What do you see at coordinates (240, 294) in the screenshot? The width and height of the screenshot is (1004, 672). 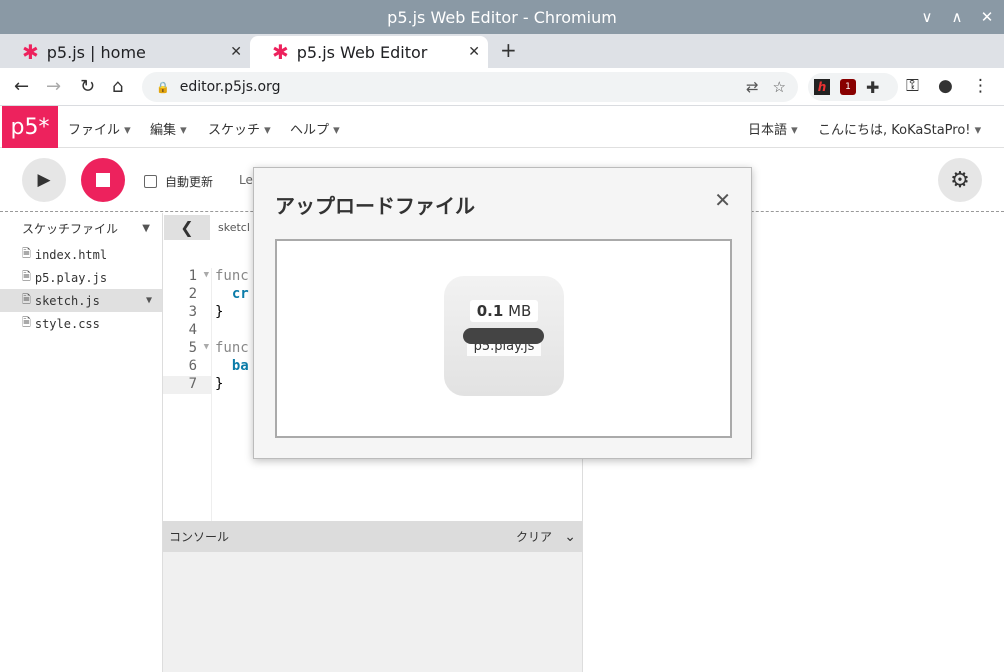 I see `code-token: cr` at bounding box center [240, 294].